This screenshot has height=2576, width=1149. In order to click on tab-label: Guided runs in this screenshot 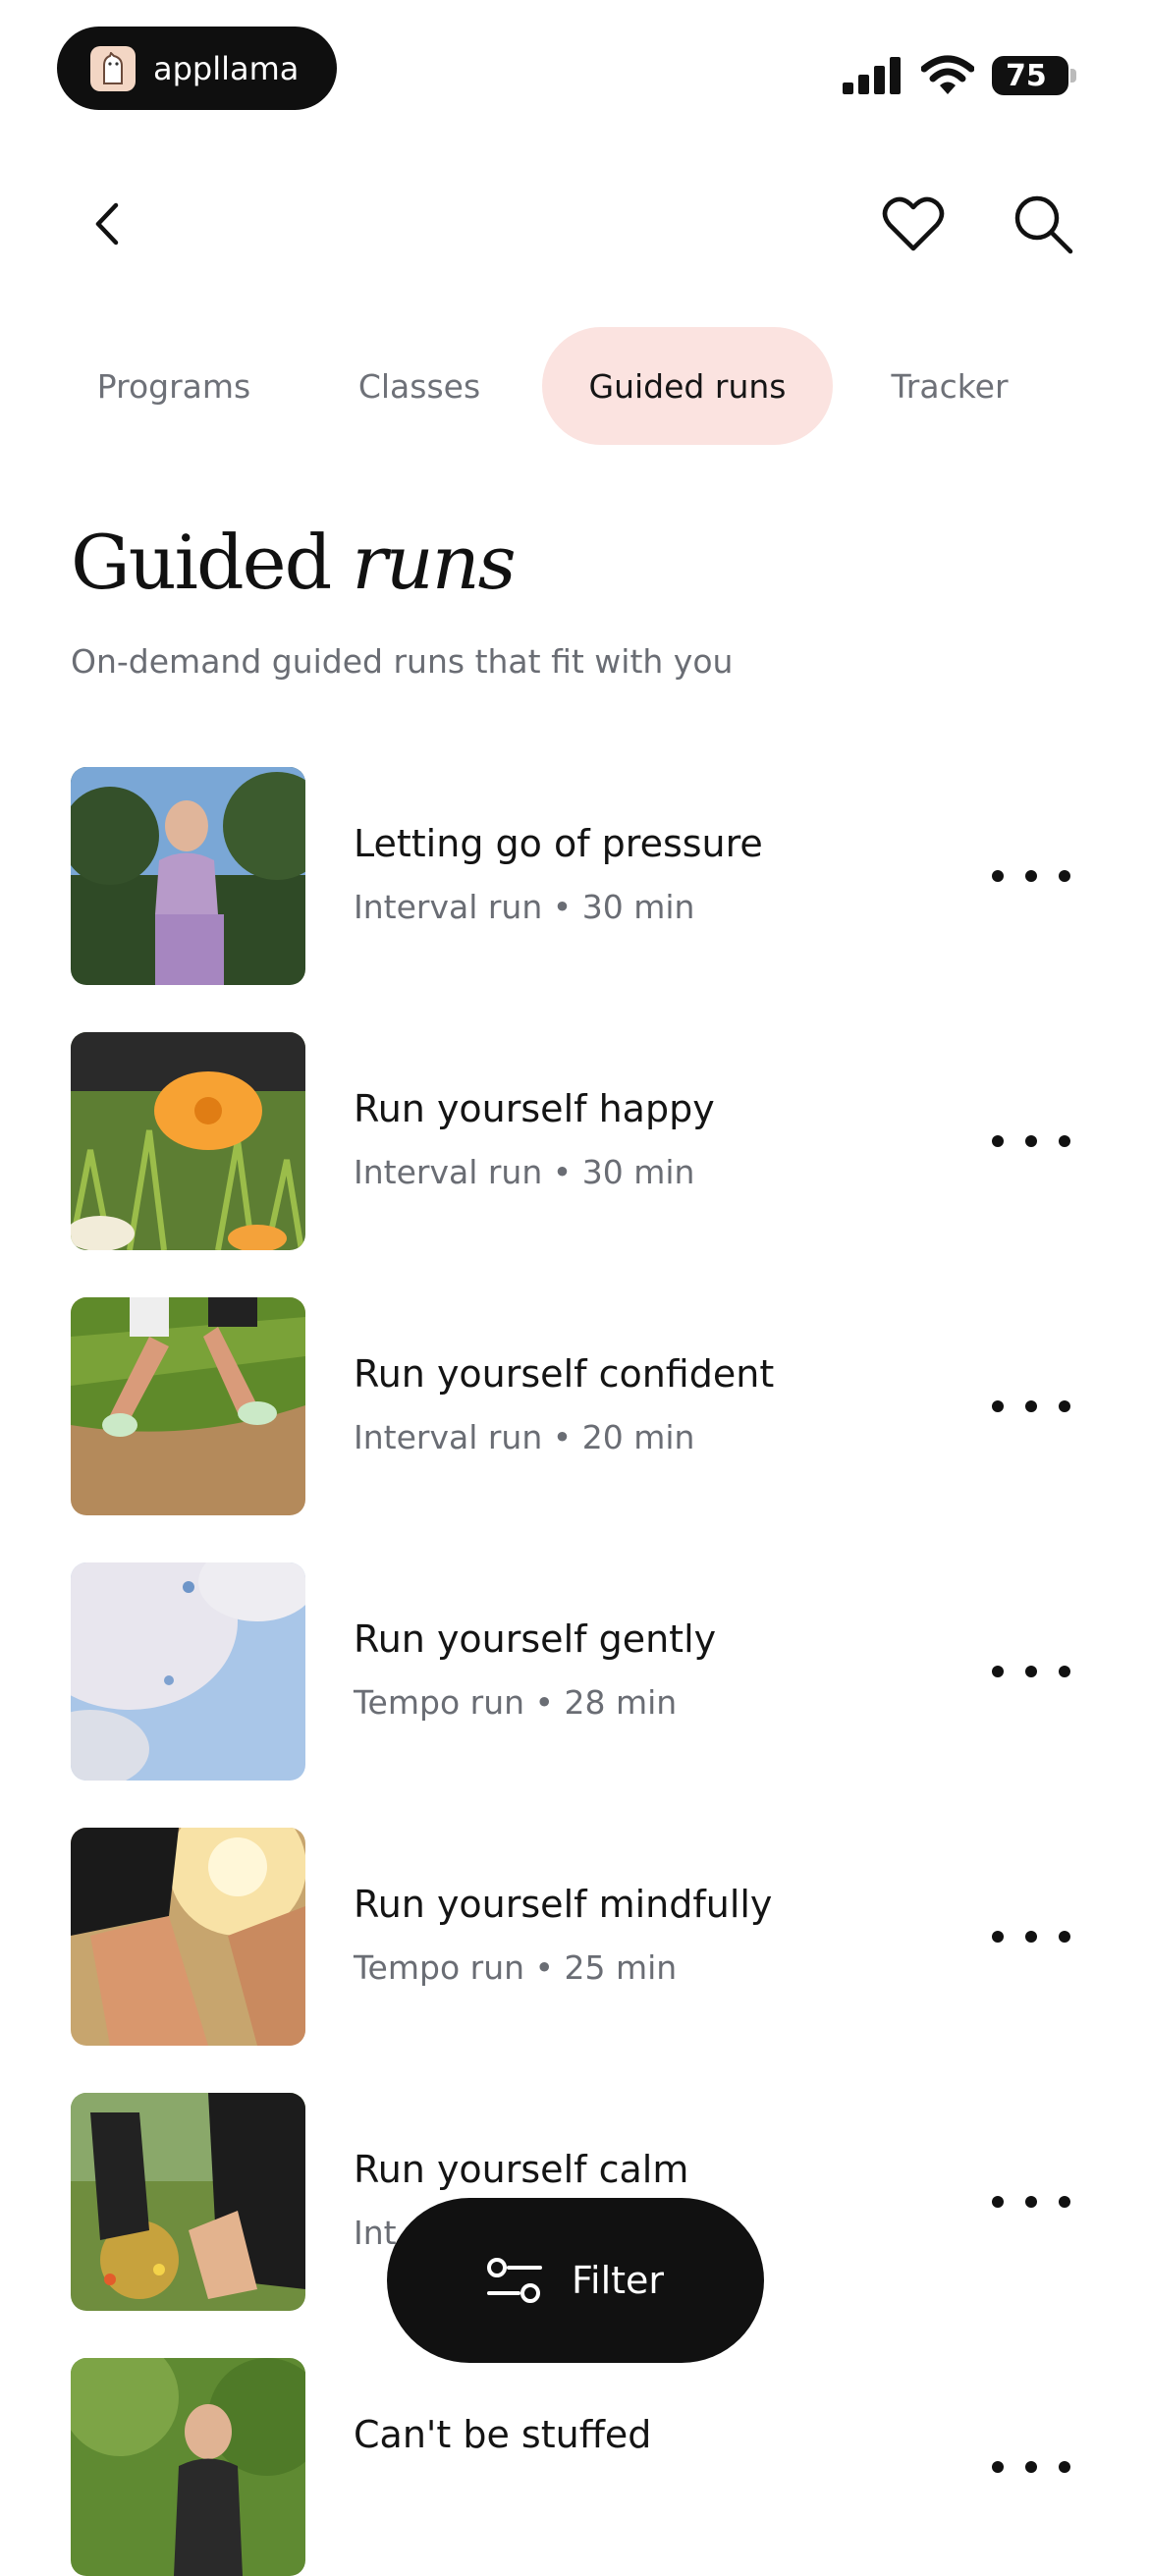, I will do `click(687, 386)`.